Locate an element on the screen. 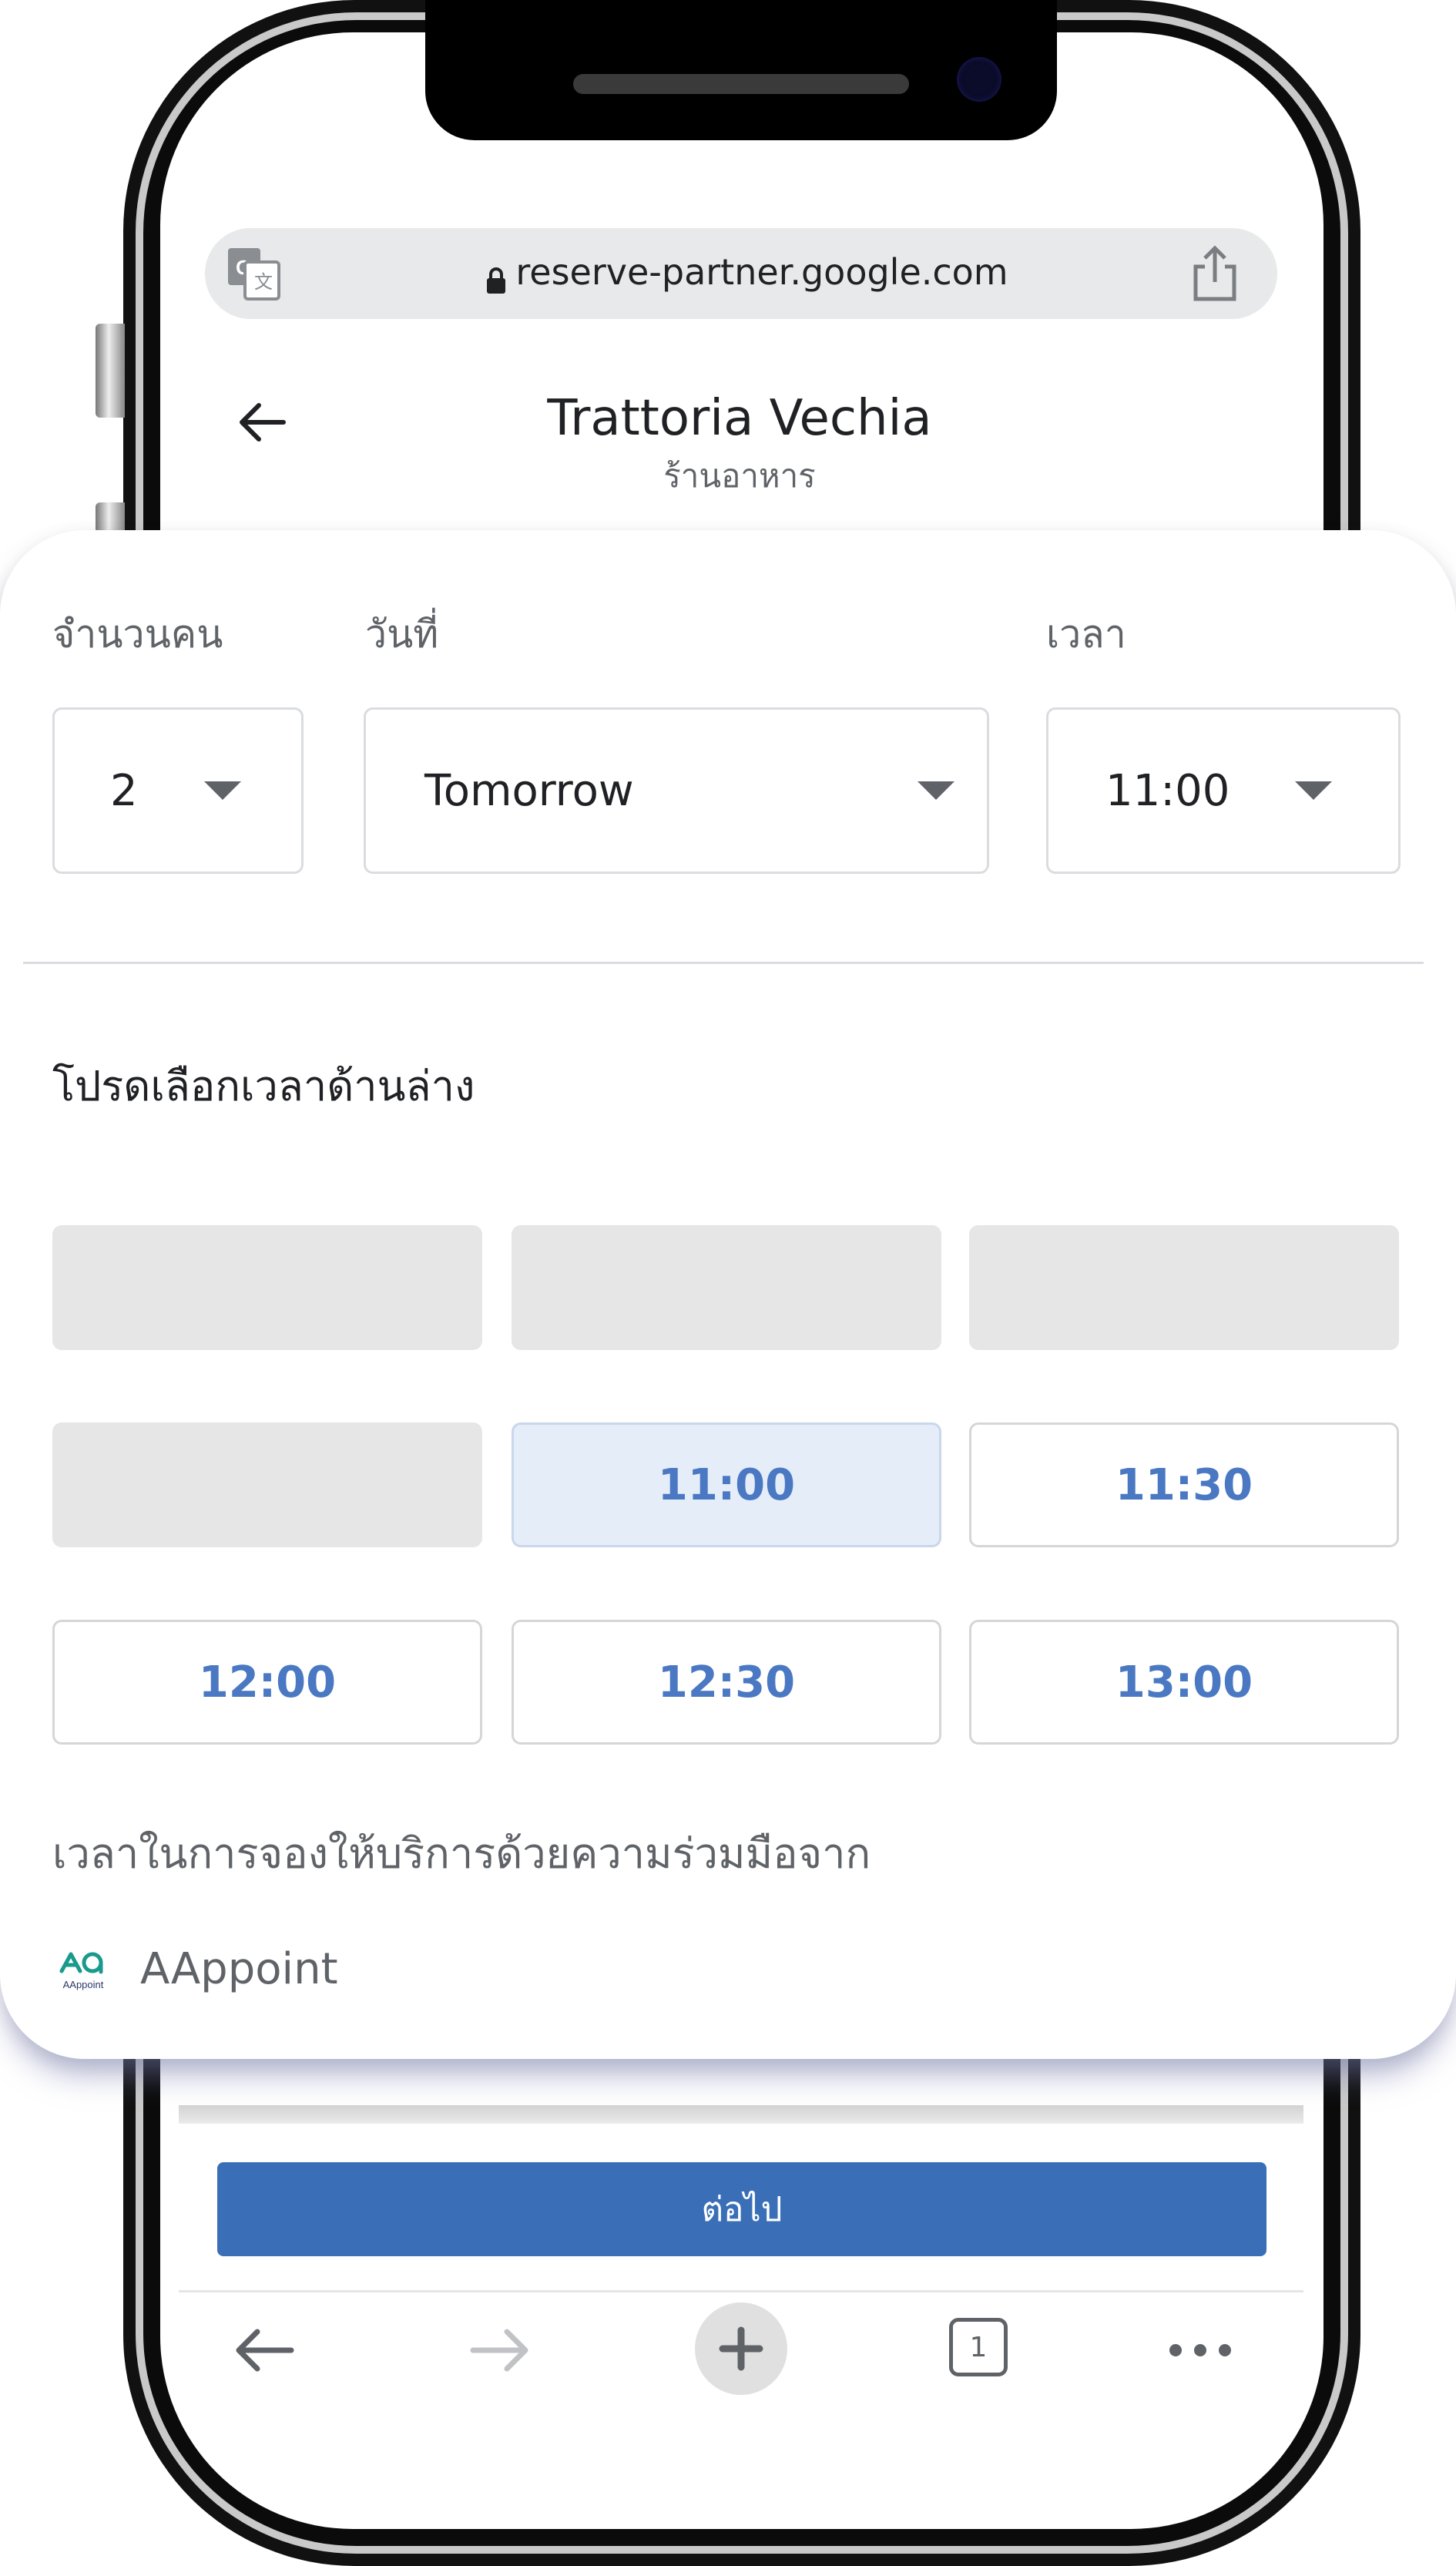 The height and width of the screenshot is (2566, 1456). partner-name: AAppoint is located at coordinates (239, 1969).